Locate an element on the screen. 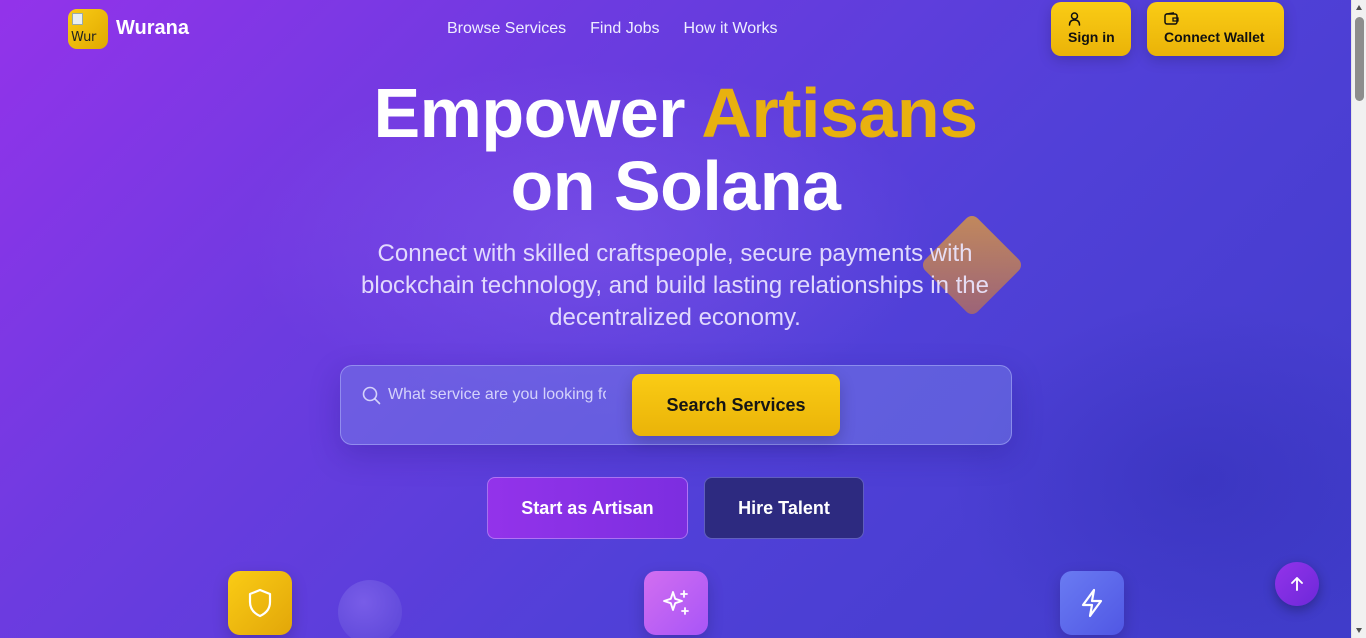 This screenshot has width=1366, height=638. decorative-orb is located at coordinates (370, 609).